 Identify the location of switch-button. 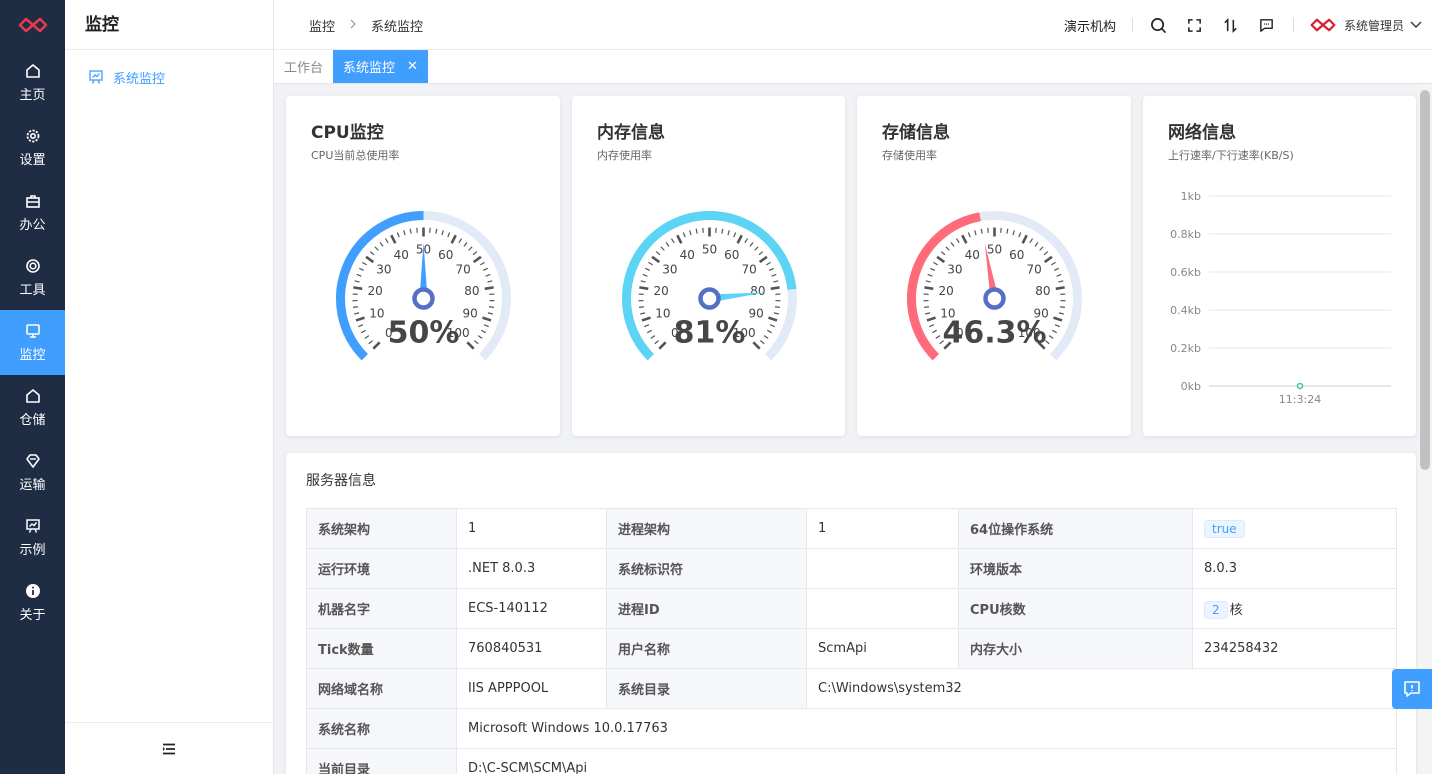
(1231, 25).